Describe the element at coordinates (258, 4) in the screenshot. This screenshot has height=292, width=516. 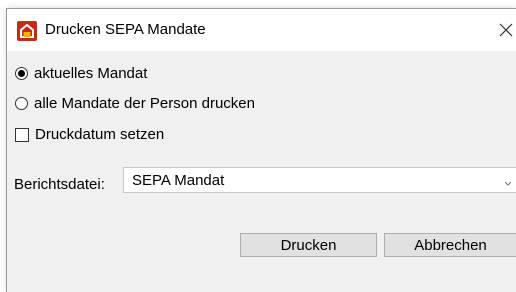
I see `background-window-strip` at that location.